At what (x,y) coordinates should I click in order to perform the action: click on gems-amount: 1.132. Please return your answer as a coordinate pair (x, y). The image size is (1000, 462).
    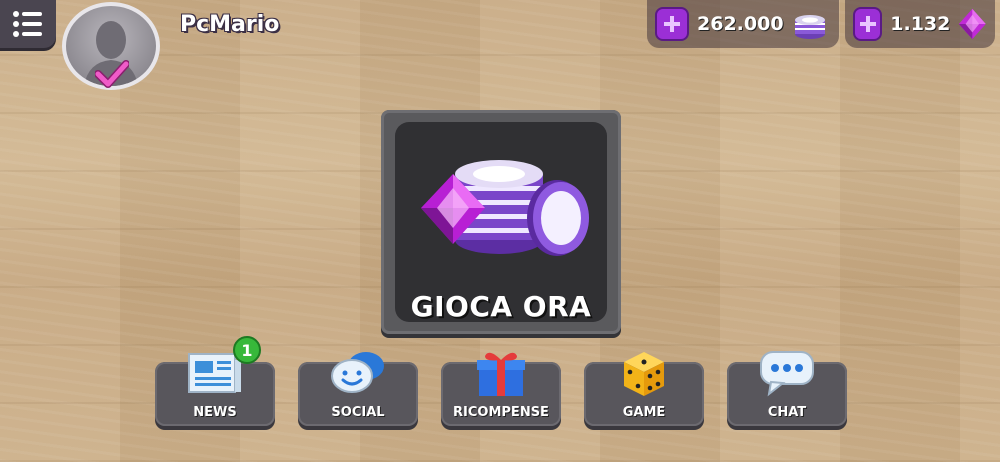
    Looking at the image, I should click on (920, 24).